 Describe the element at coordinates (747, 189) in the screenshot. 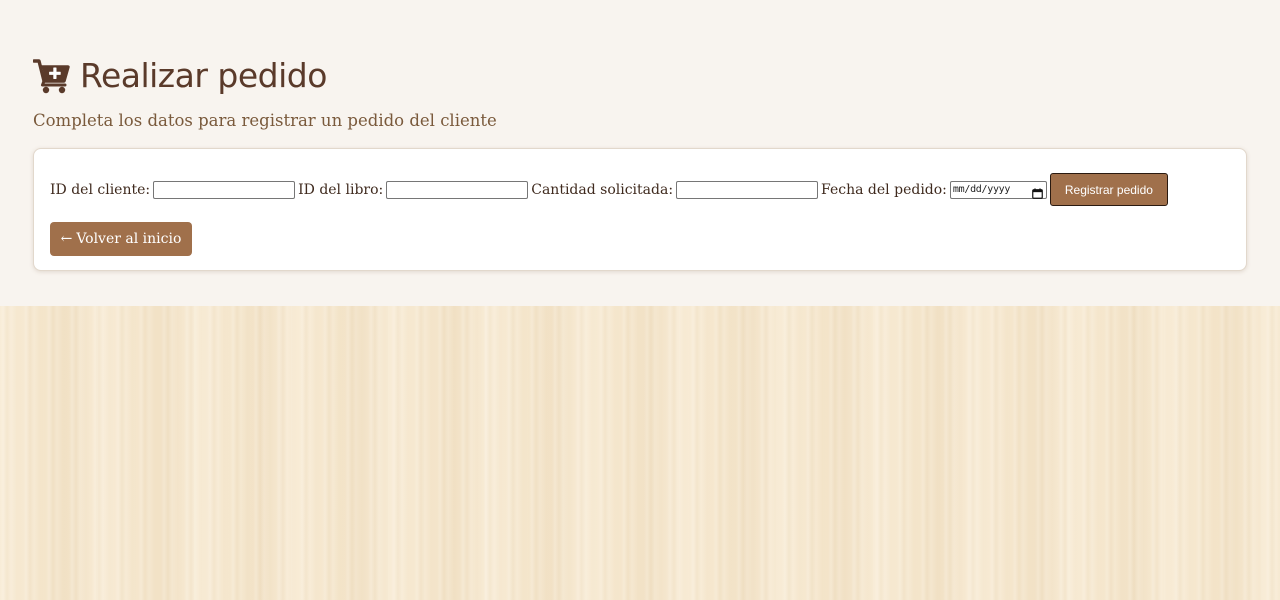

I see `quantity-input` at that location.